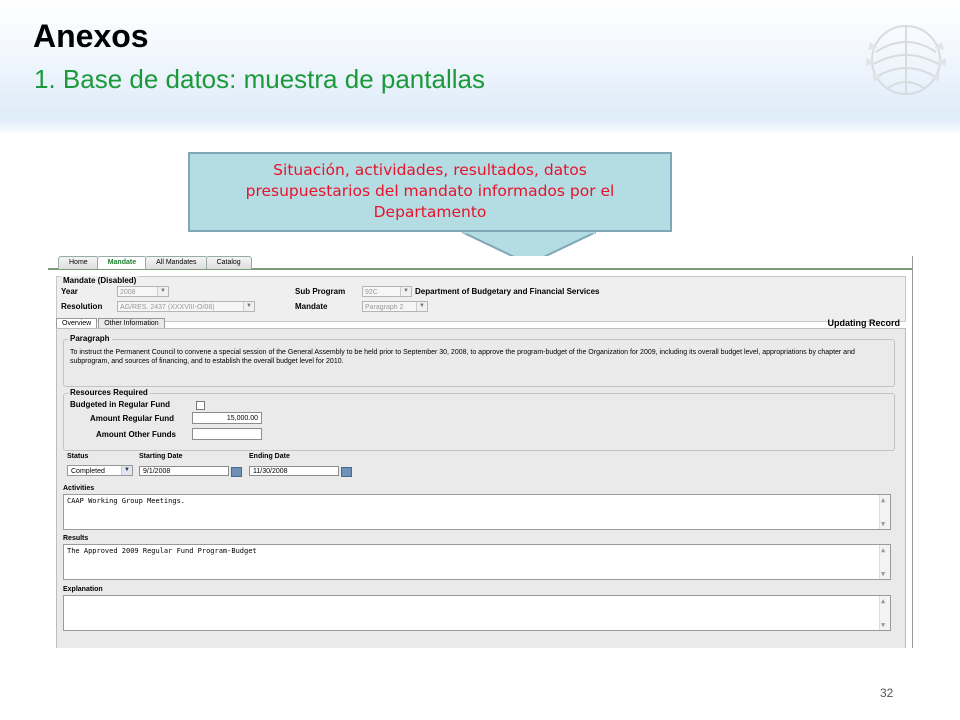 This screenshot has width=960, height=720. Describe the element at coordinates (259, 79) in the screenshot. I see `slide-subtitle: 1. Base de datos: muestra de pantallas` at that location.